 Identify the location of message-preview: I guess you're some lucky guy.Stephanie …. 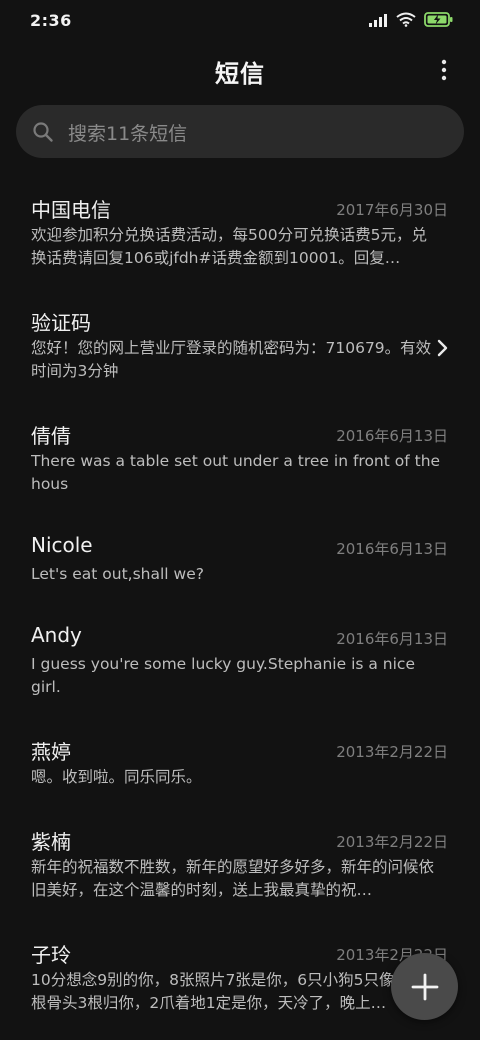
(223, 675).